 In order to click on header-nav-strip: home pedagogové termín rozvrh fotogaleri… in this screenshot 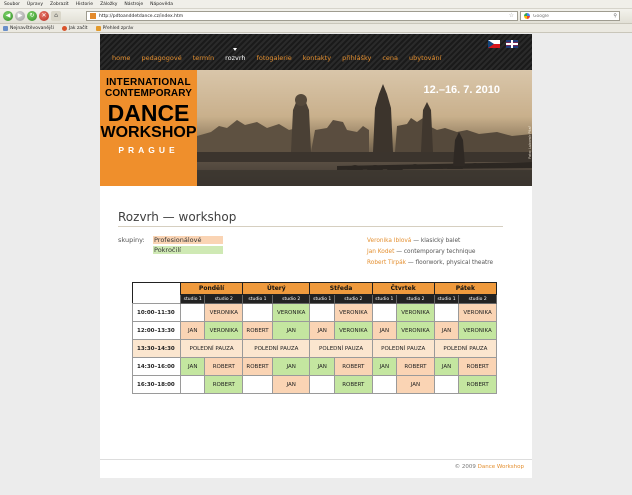, I will do `click(316, 52)`.